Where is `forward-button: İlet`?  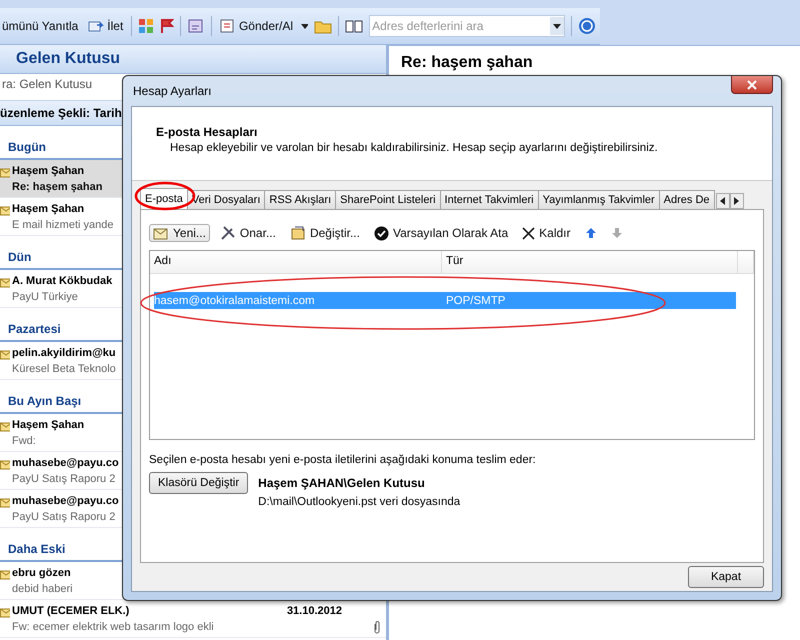
forward-button: İlet is located at coordinates (106, 26).